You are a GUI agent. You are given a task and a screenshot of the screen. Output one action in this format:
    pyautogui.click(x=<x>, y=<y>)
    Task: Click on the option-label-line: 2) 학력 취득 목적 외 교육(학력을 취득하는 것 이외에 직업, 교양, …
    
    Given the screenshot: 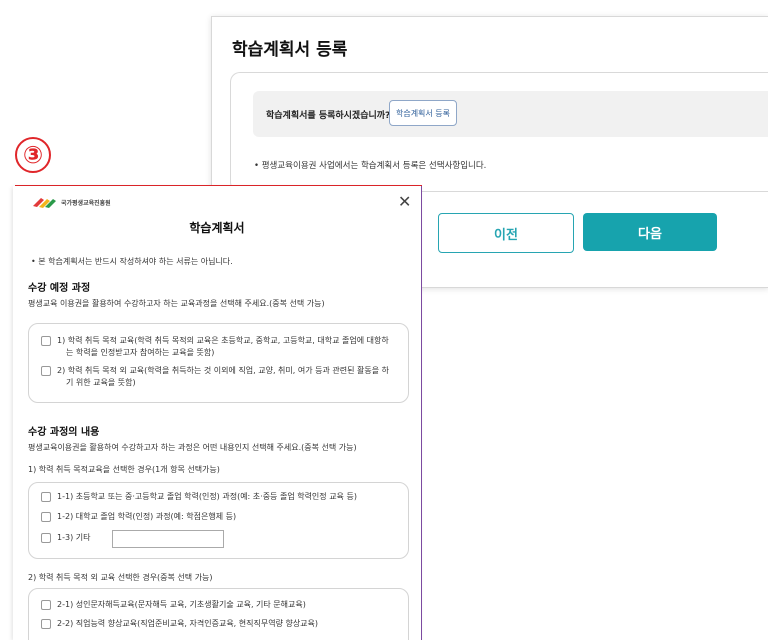 What is the action you would take?
    pyautogui.click(x=223, y=370)
    